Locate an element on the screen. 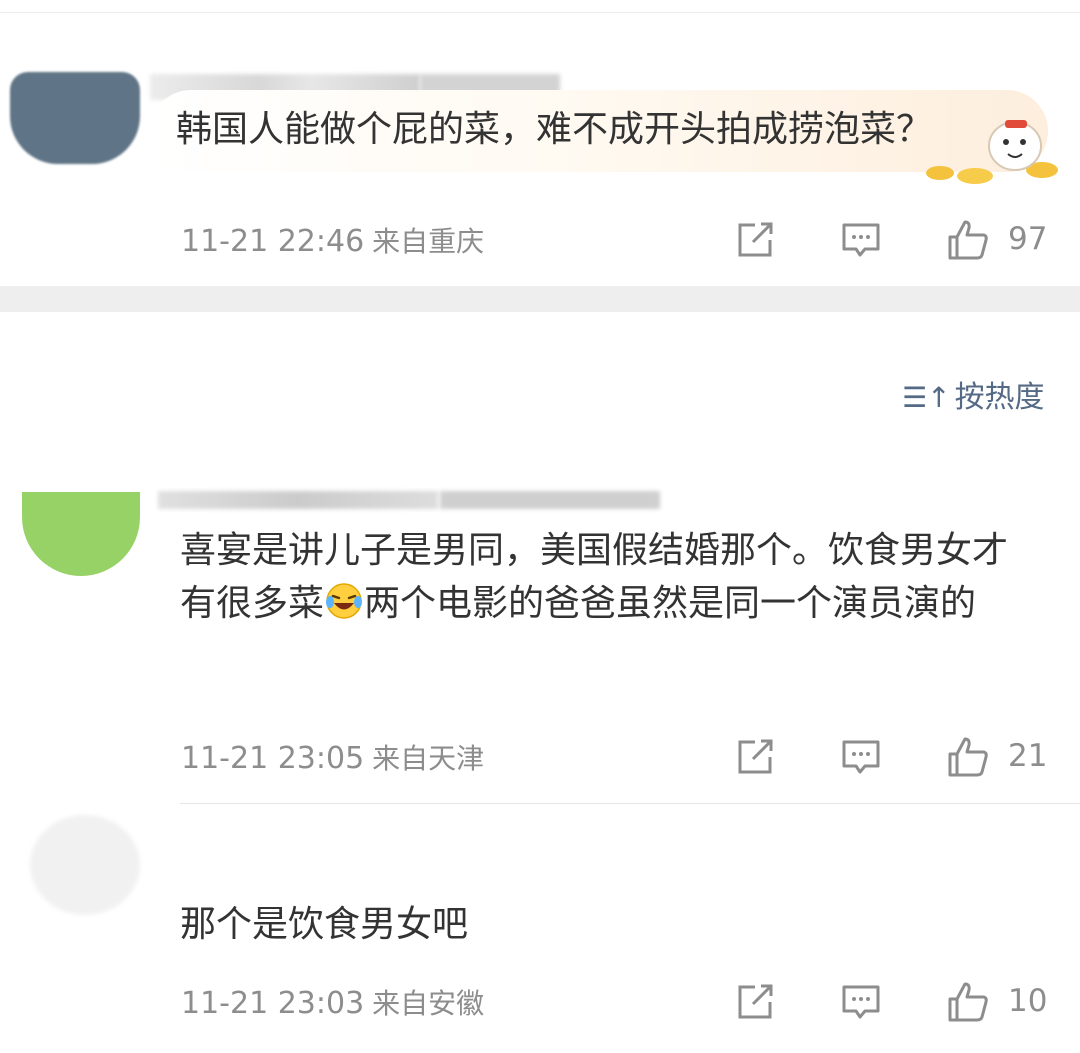  comment-text: 韩国人能做个屁的菜，难不成开头拍成捞泡菜？ is located at coordinates (554, 129).